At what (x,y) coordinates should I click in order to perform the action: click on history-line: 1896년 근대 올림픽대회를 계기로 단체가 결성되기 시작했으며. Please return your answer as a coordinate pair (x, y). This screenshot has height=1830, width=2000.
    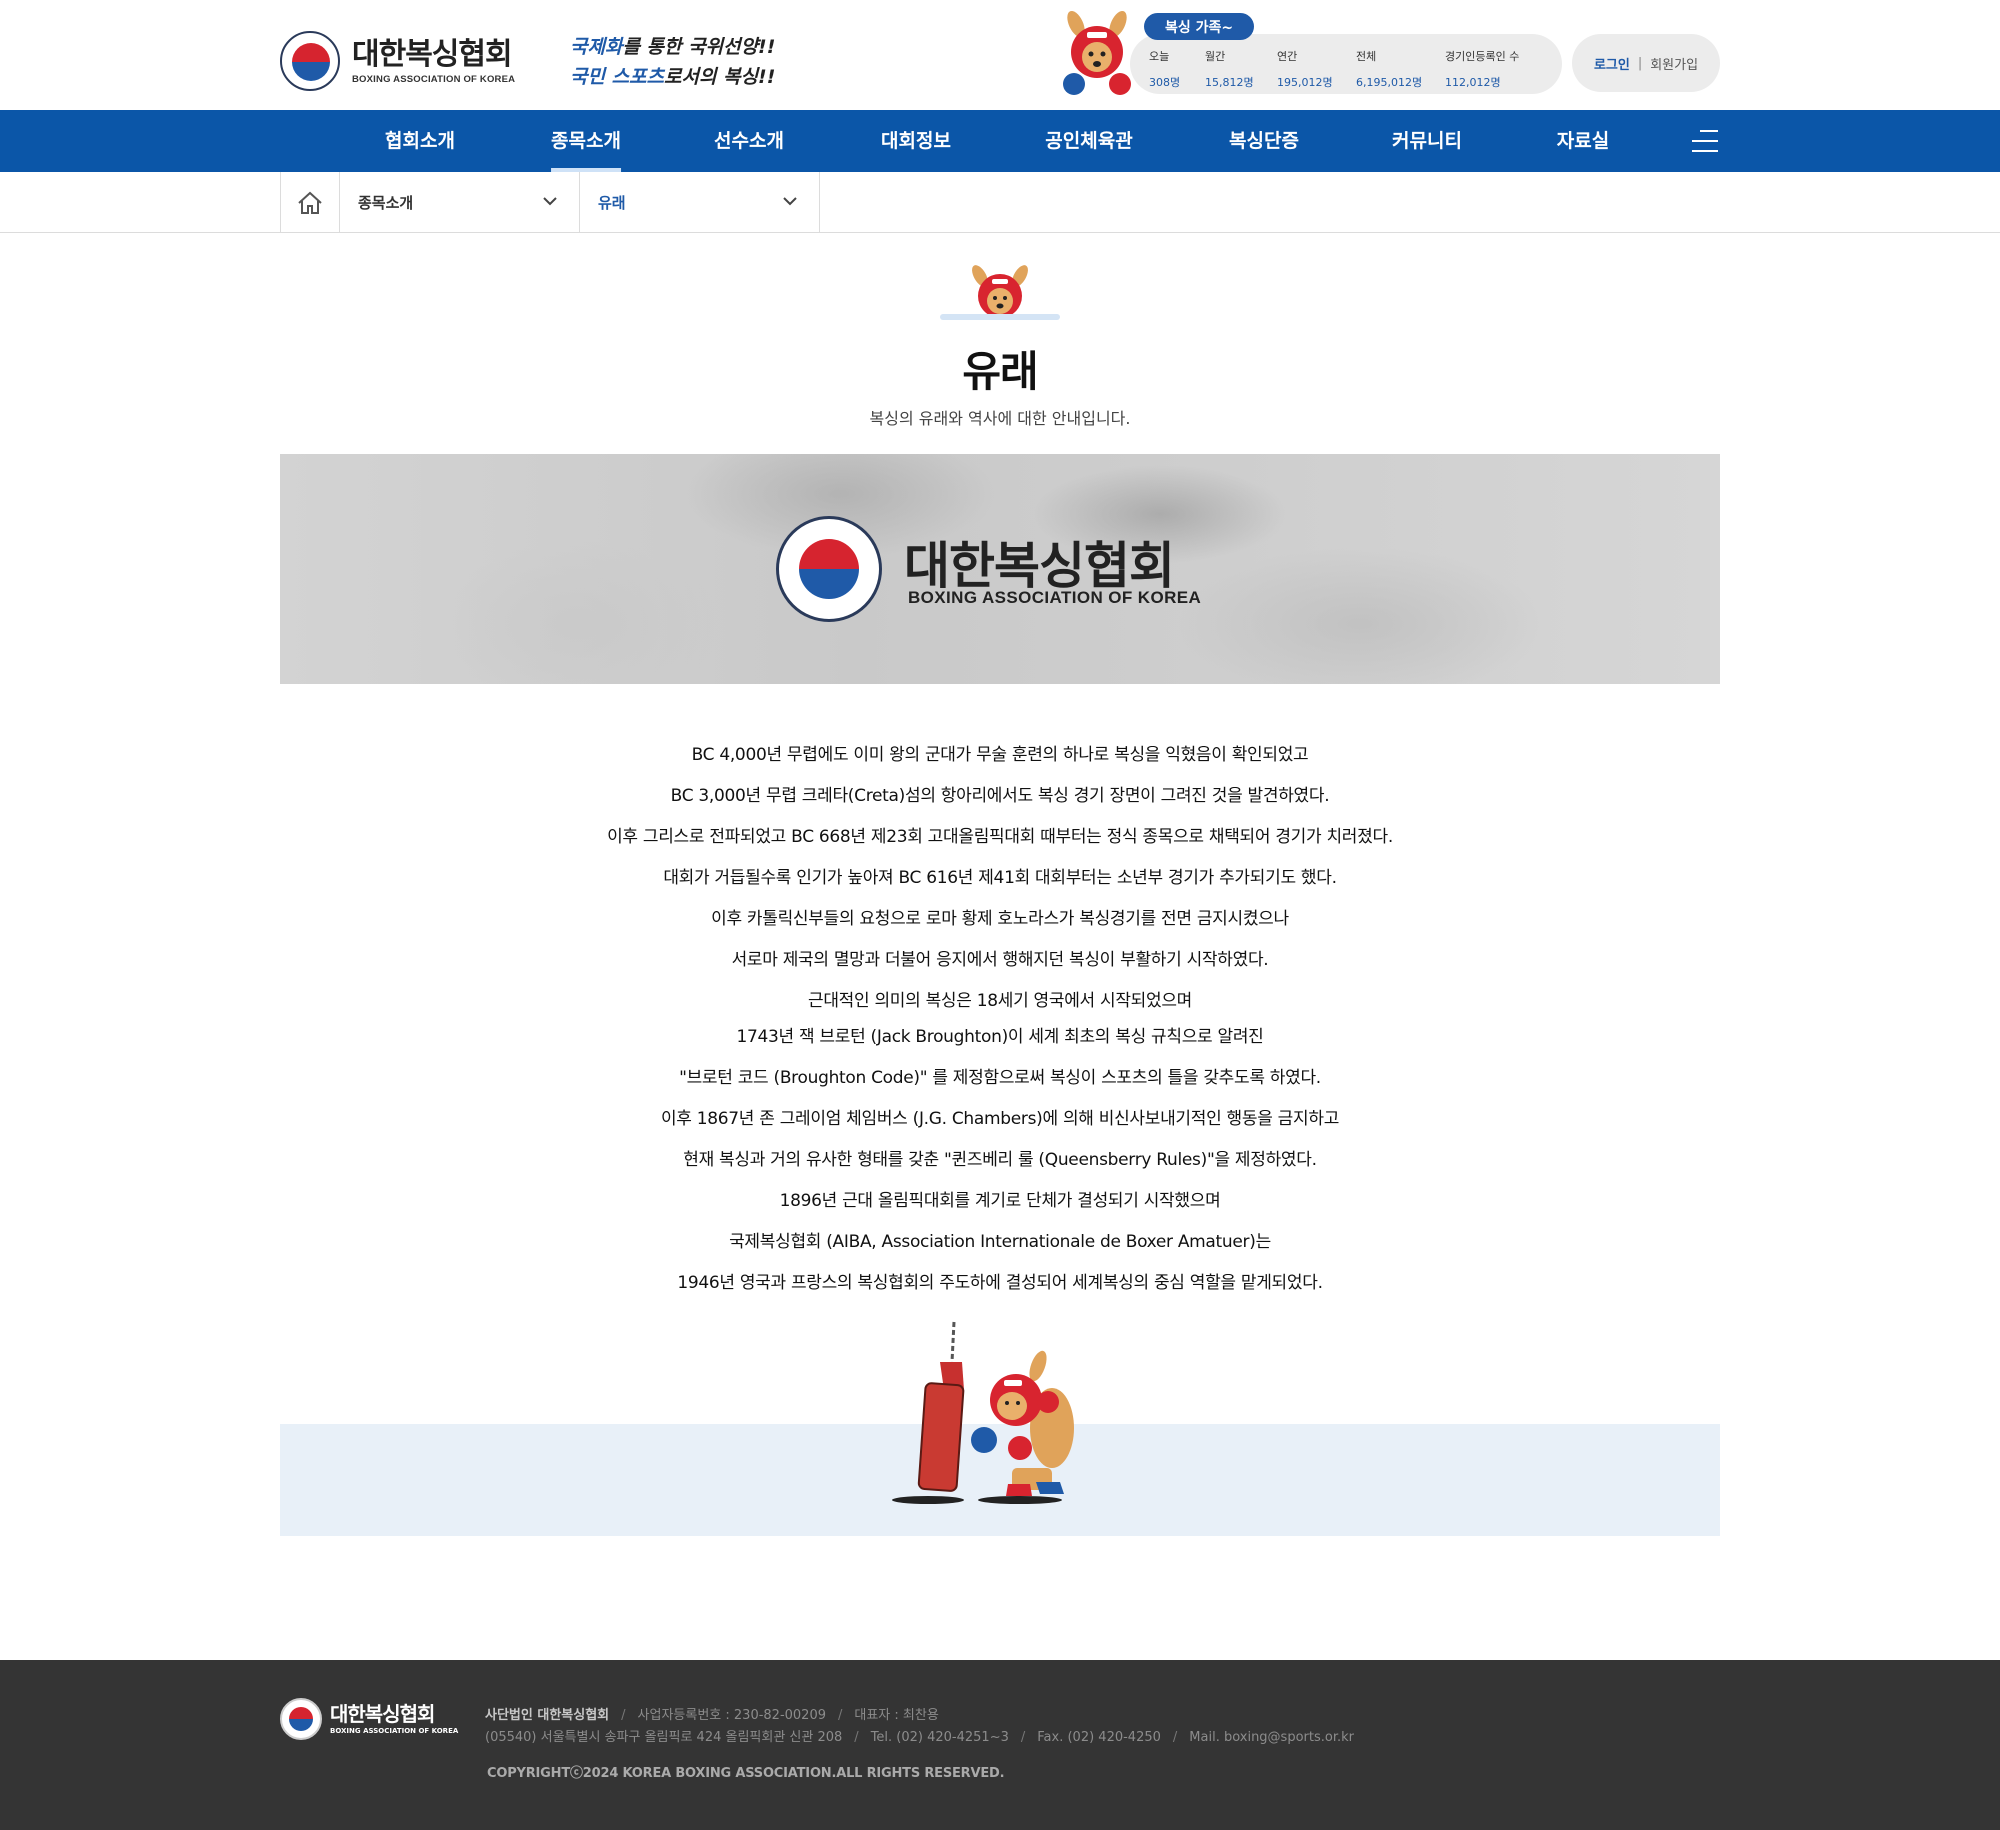
    Looking at the image, I should click on (1000, 1201).